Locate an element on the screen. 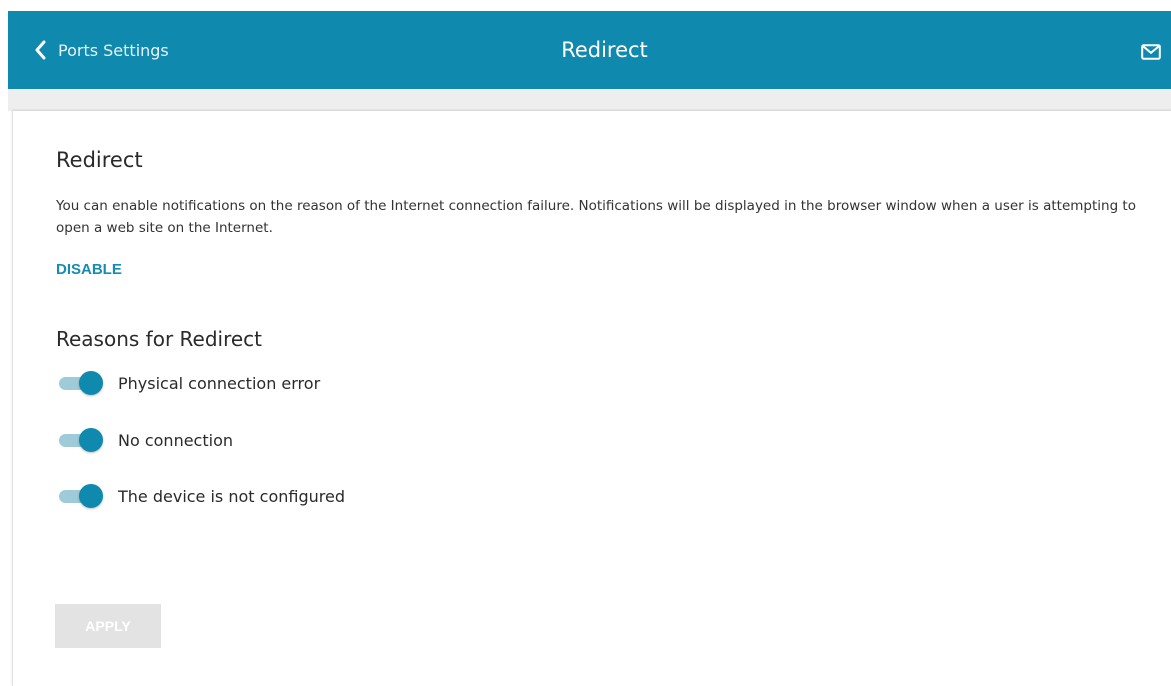 The image size is (1171, 686). reason-row-physical-connection-error: Physical connection error is located at coordinates (189, 383).